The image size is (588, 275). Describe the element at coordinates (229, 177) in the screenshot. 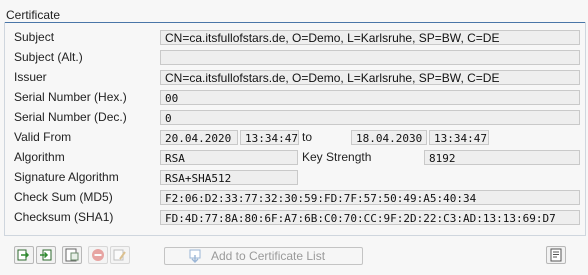

I see `signature-algorithm-field: RSA+SHA512` at that location.